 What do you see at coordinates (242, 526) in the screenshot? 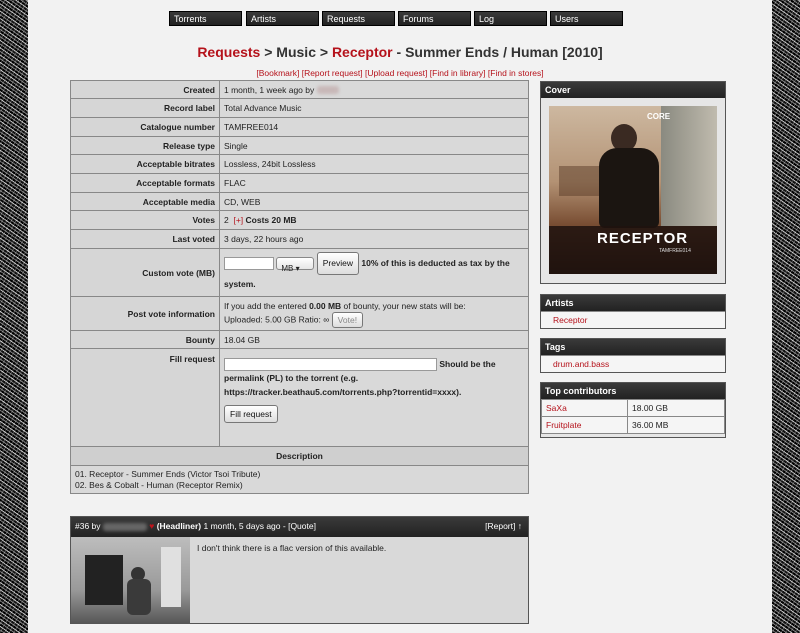
I see `comment-time: 1 month, 5 days ago` at bounding box center [242, 526].